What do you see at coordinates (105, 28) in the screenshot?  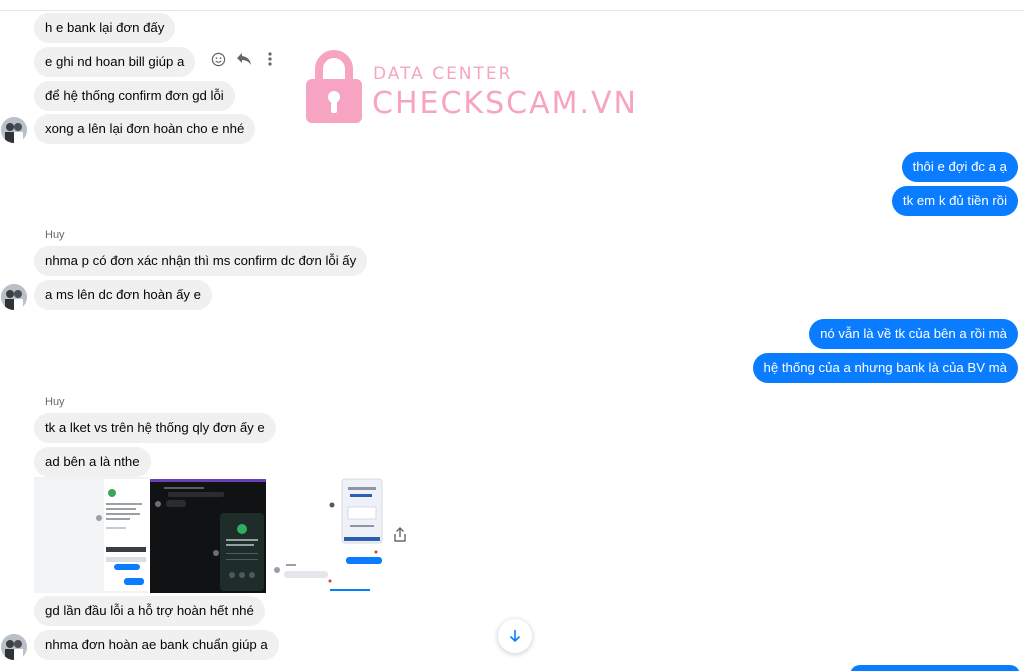 I see `incoming-message: h e bank lại đơn đấy` at bounding box center [105, 28].